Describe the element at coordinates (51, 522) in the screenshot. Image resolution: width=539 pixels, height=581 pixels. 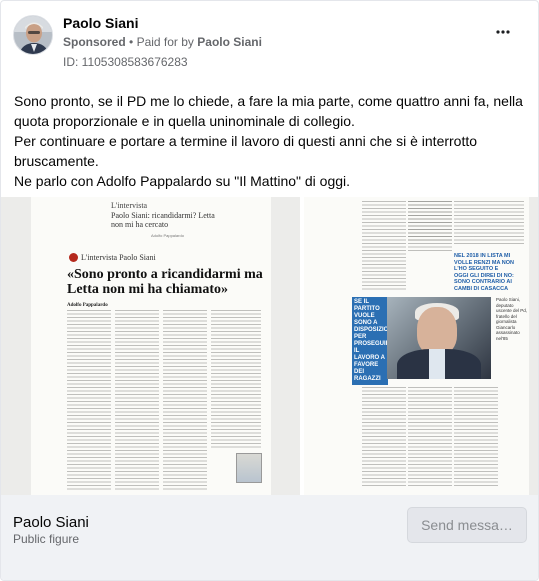
I see `footer-page-name: Paolo Siani` at that location.